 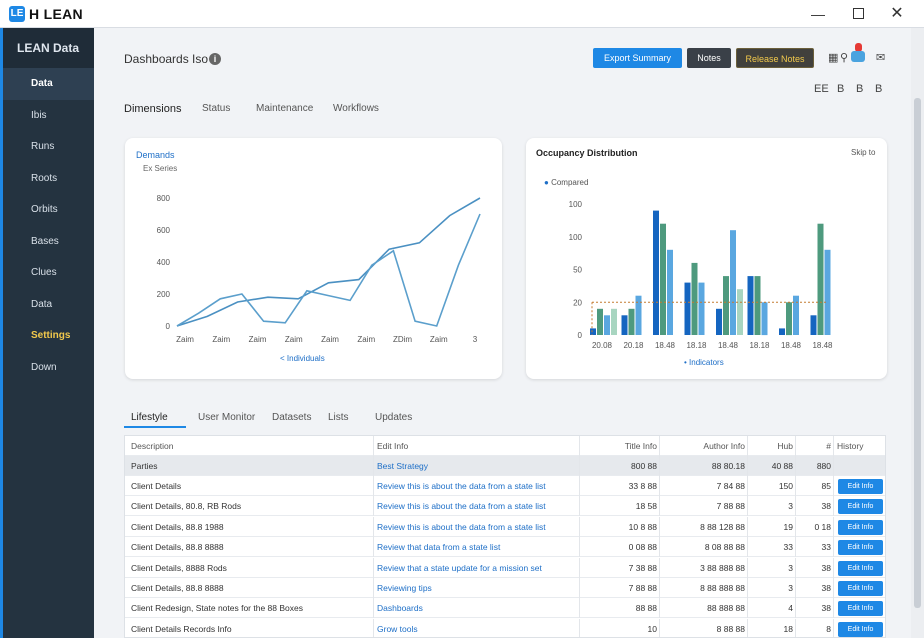 What do you see at coordinates (164, 198) in the screenshot?
I see `y-tick-label: 800` at bounding box center [164, 198].